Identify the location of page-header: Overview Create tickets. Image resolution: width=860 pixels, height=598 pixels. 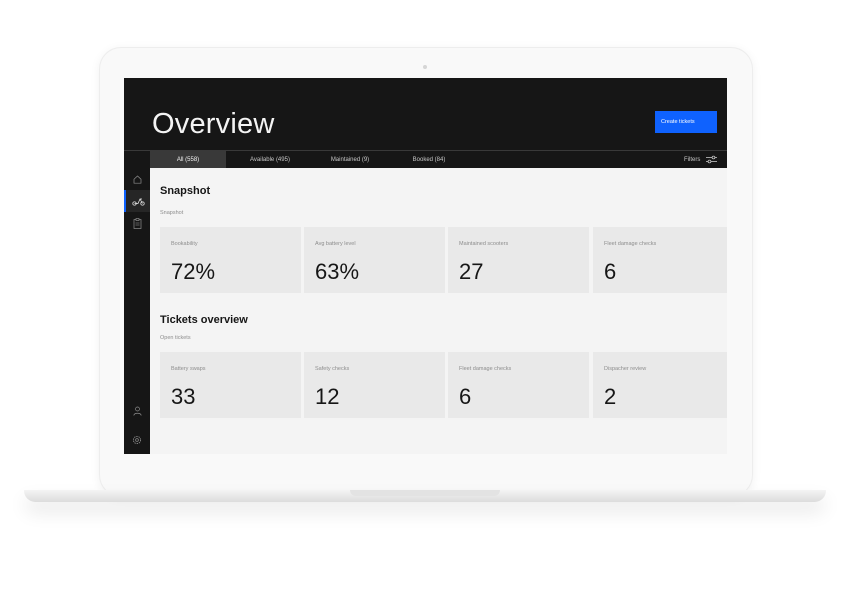
(425, 114).